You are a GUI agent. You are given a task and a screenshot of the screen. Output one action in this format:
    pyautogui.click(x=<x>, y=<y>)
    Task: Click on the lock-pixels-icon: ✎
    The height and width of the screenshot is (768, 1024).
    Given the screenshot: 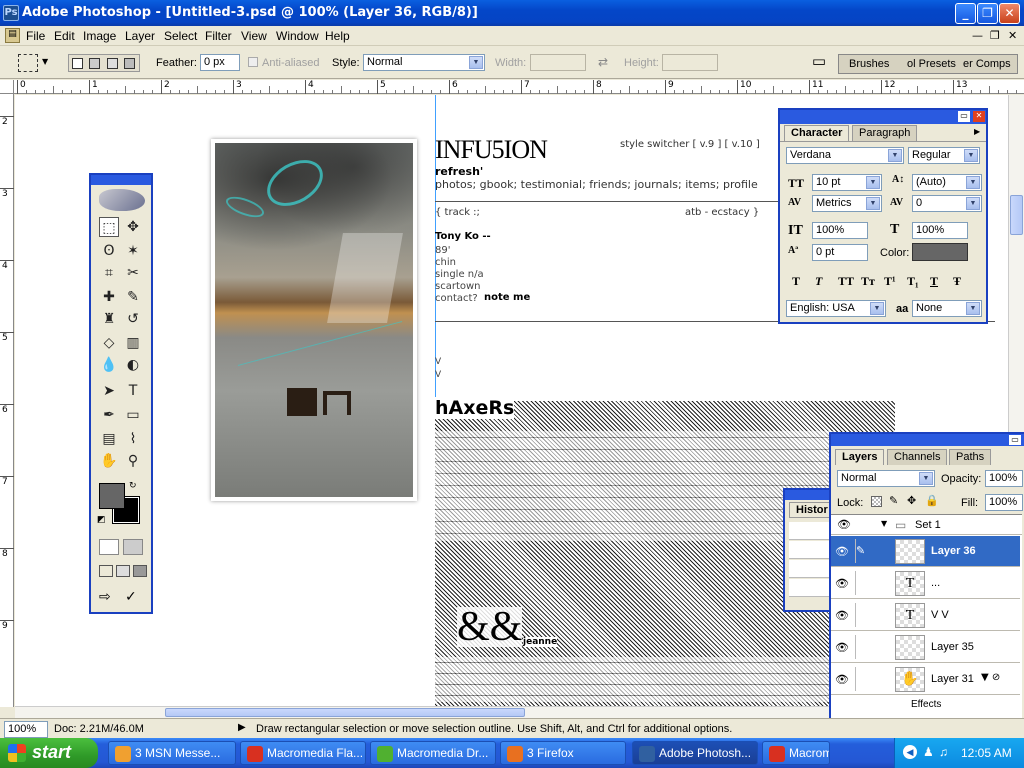 What is the action you would take?
    pyautogui.click(x=893, y=500)
    